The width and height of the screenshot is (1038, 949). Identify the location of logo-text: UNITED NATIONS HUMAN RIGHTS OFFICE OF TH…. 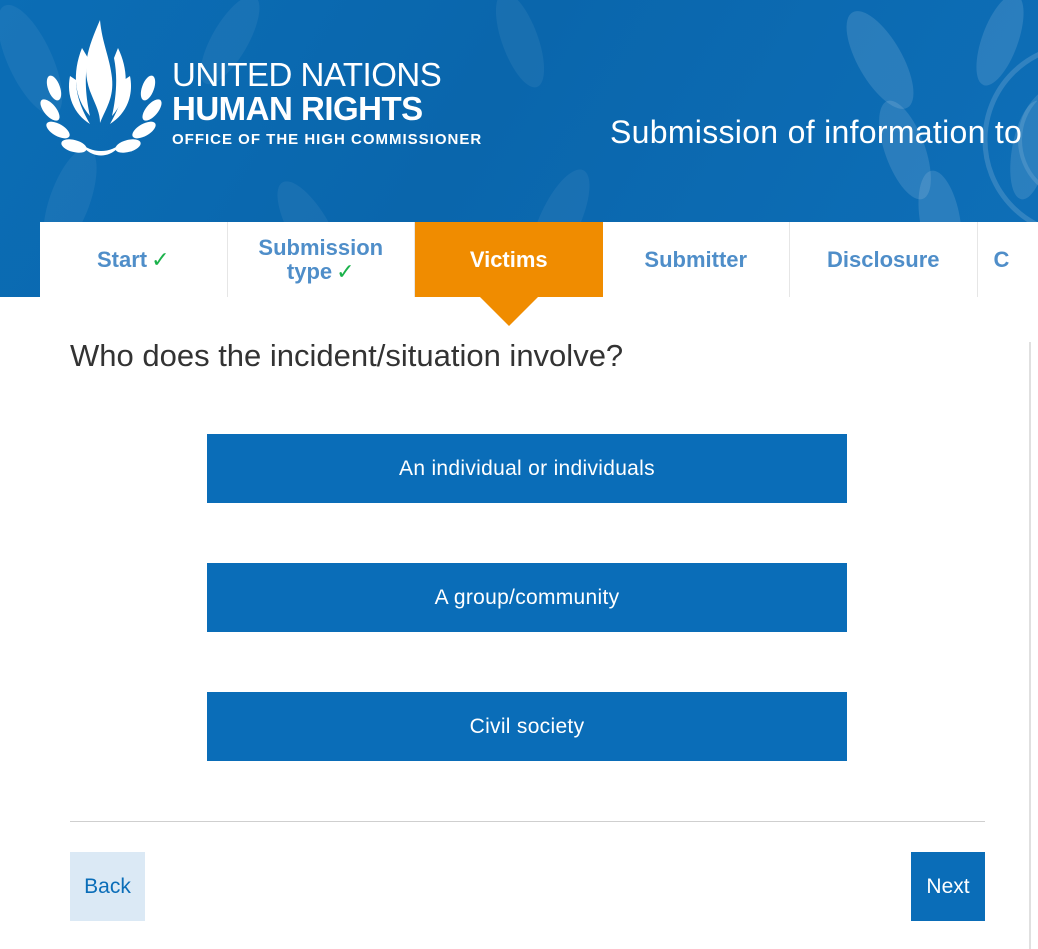
(327, 105).